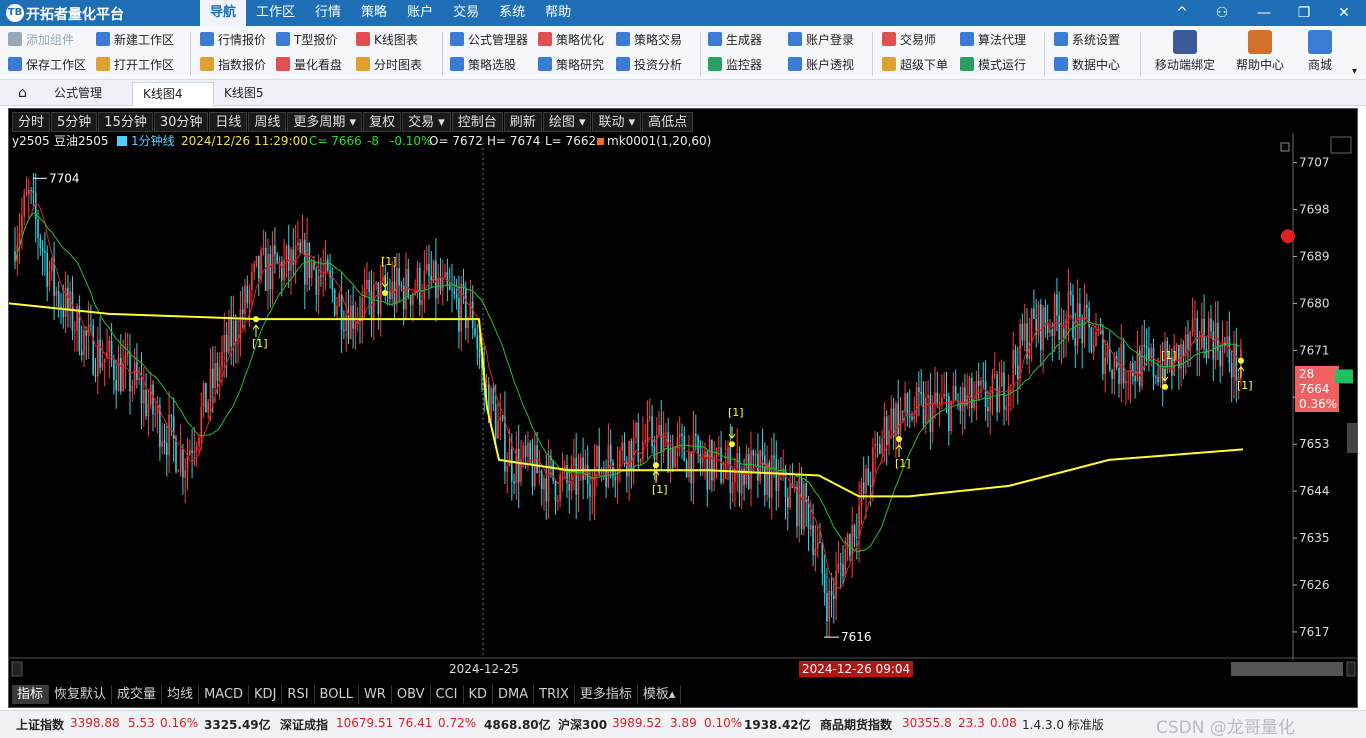 The width and height of the screenshot is (1366, 738). I want to click on tab-formula-manager: 公式管理, so click(78, 94).